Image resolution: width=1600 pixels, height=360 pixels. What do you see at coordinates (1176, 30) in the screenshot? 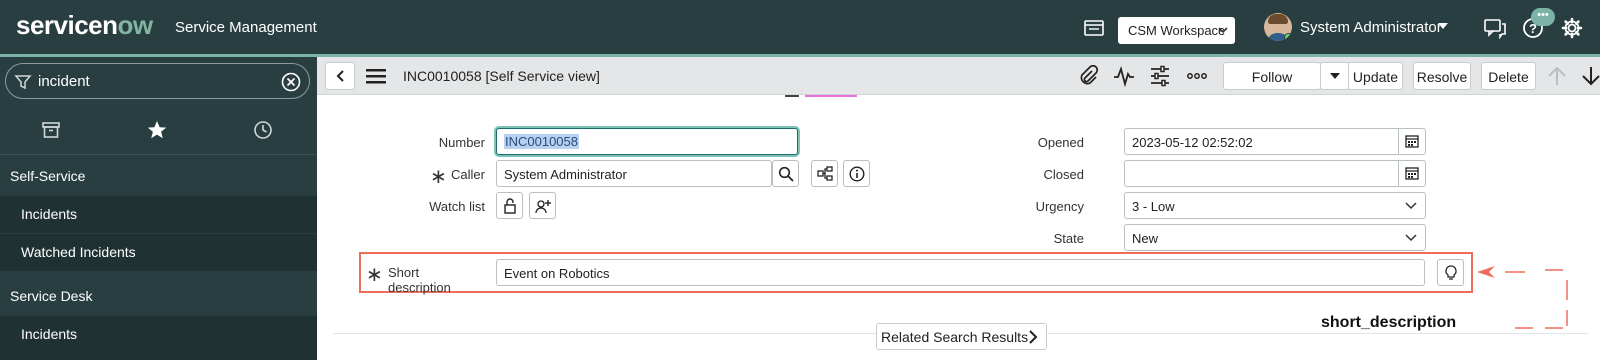
I see `workspace-select: CSM Workspace` at bounding box center [1176, 30].